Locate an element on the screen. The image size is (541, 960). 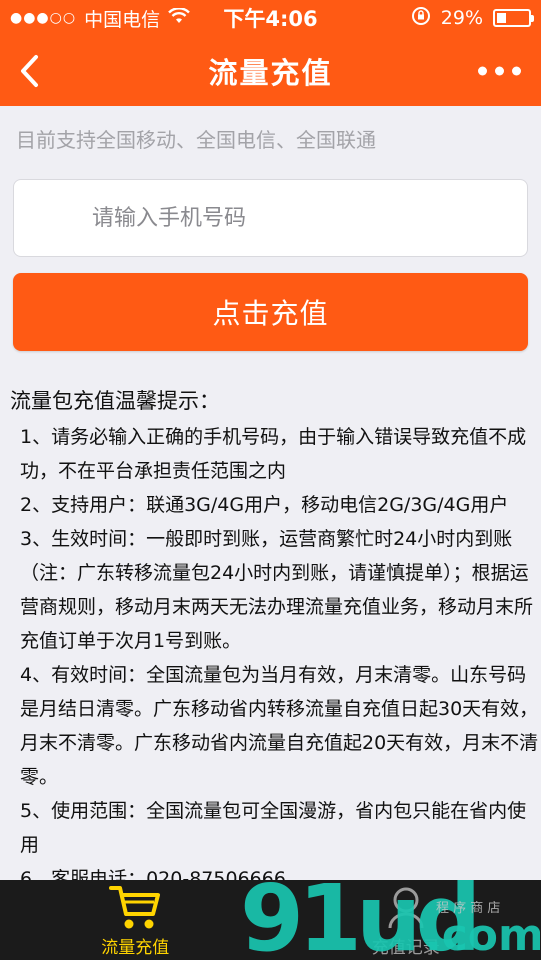
supported-carriers-text: 目前支持全国移动、全国电信、全国联通 is located at coordinates (196, 140).